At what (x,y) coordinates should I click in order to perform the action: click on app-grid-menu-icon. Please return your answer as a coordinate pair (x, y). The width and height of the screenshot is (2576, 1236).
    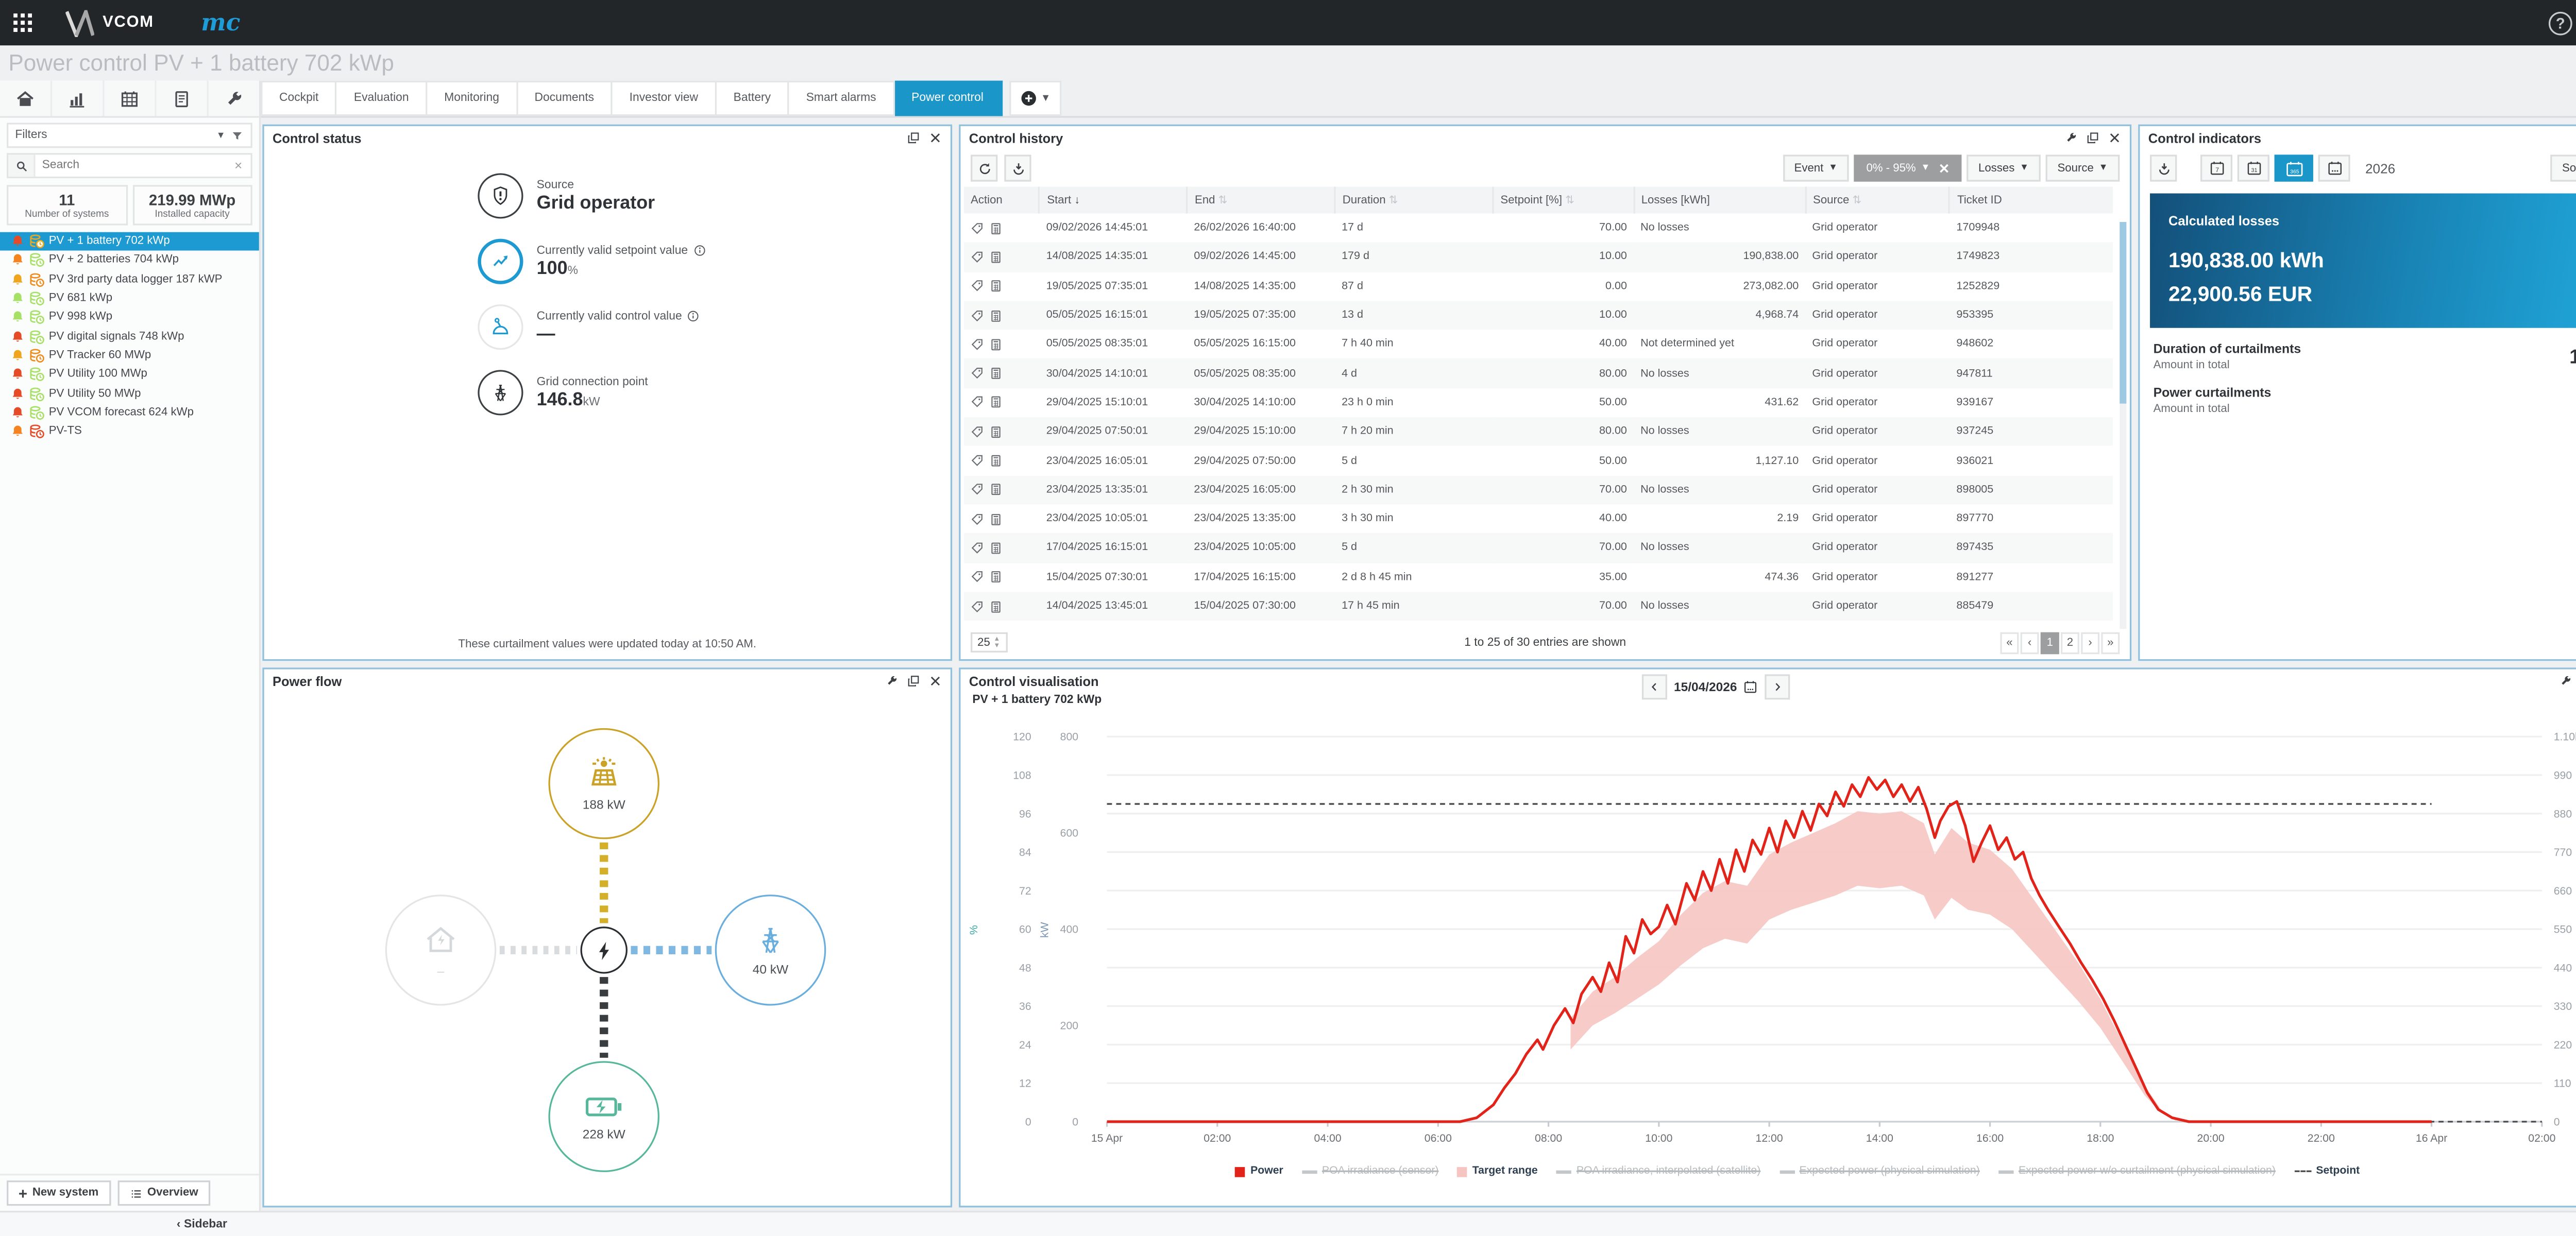
    Looking at the image, I should click on (22, 22).